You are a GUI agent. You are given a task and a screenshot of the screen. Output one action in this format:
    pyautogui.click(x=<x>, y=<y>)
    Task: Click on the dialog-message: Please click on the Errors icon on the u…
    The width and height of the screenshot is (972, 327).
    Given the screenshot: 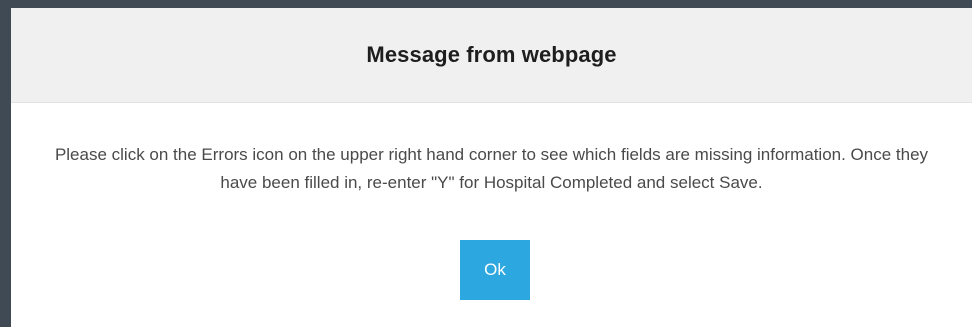 What is the action you would take?
    pyautogui.click(x=491, y=168)
    